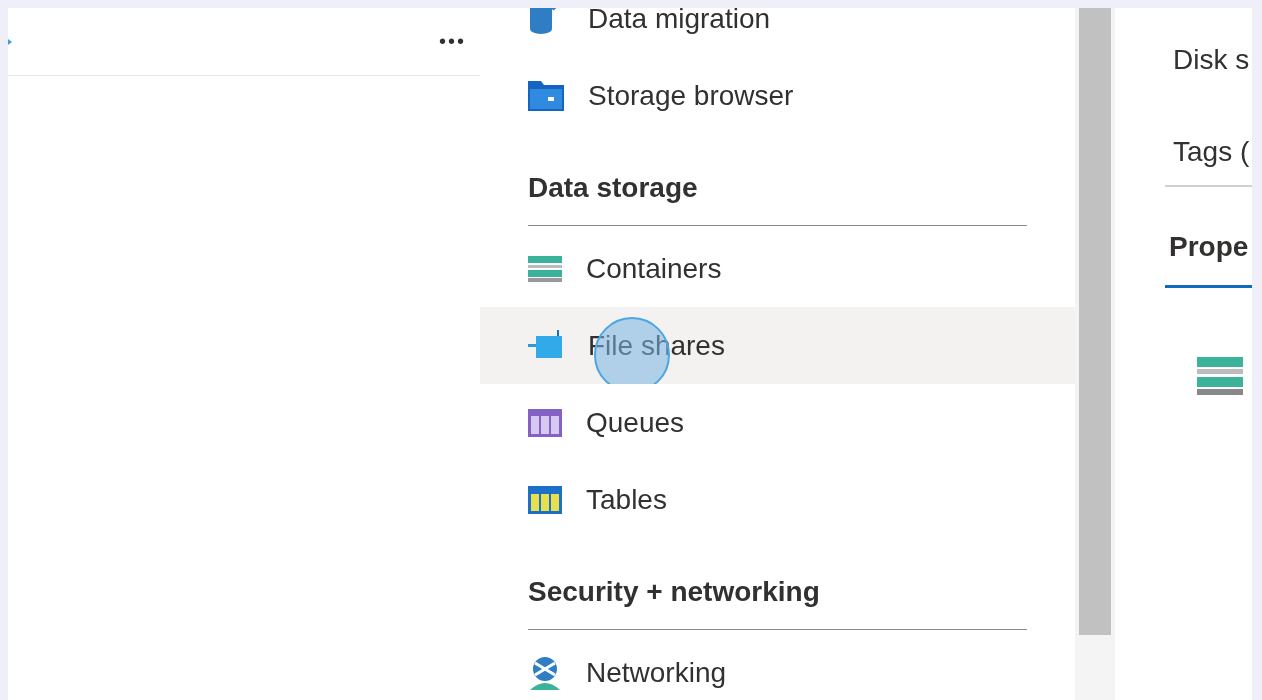  I want to click on section-heading: Security + networking, so click(674, 592).